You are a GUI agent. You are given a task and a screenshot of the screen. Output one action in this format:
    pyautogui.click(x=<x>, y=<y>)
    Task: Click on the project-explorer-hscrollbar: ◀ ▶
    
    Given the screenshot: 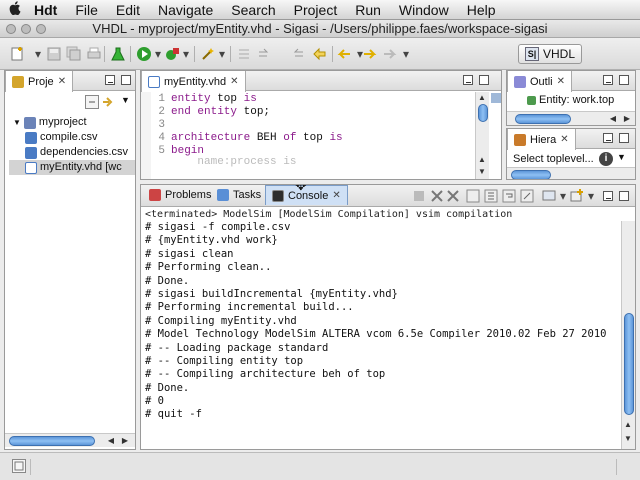 What is the action you would take?
    pyautogui.click(x=70, y=440)
    